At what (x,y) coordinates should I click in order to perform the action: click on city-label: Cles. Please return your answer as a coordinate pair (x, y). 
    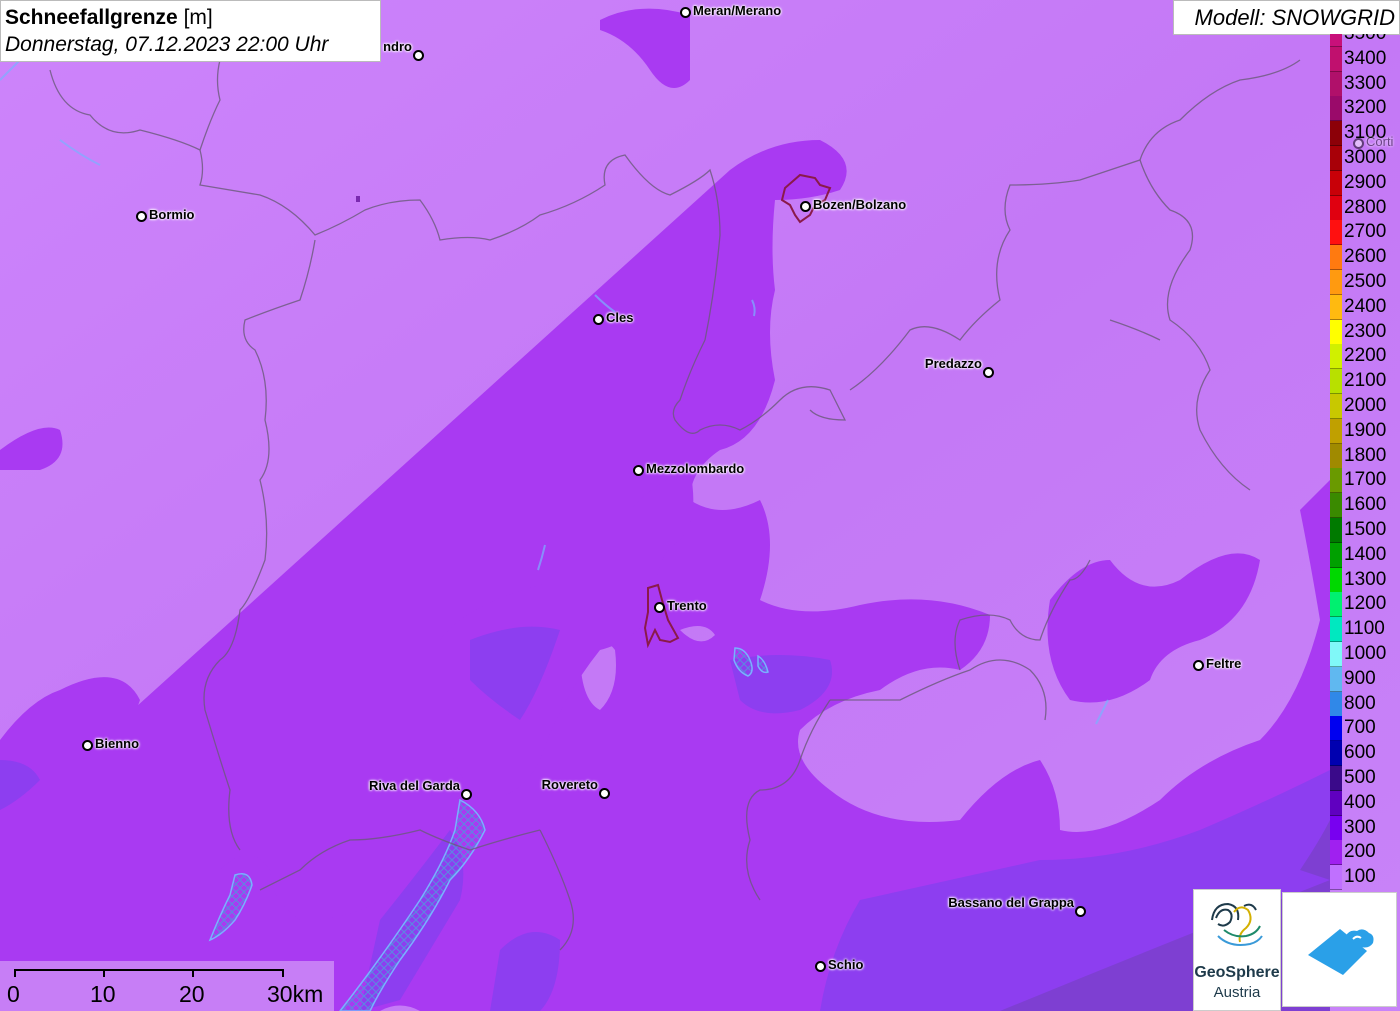
    Looking at the image, I should click on (619, 317).